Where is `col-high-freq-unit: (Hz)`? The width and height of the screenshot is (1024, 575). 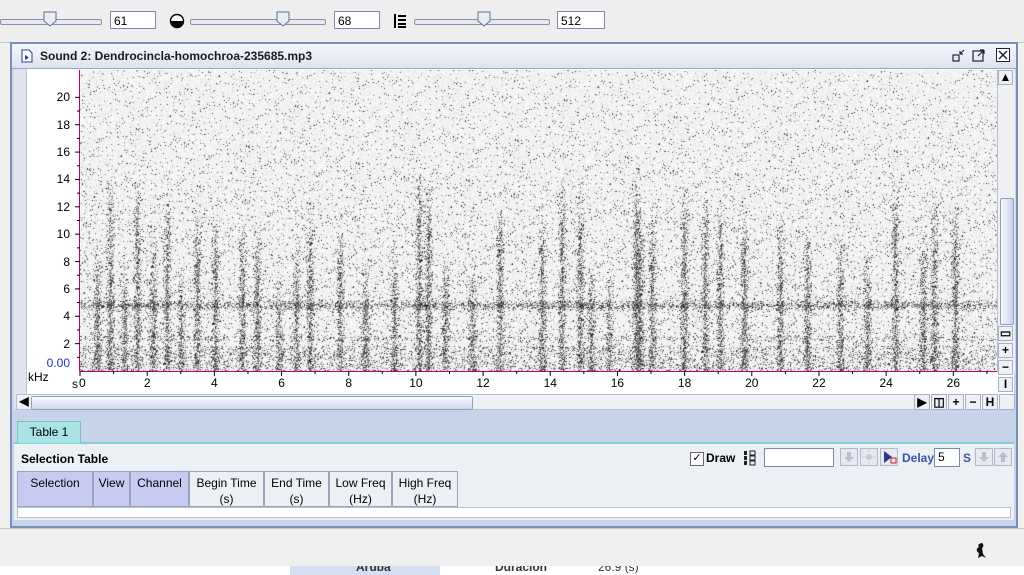 col-high-freq-unit: (Hz) is located at coordinates (425, 499).